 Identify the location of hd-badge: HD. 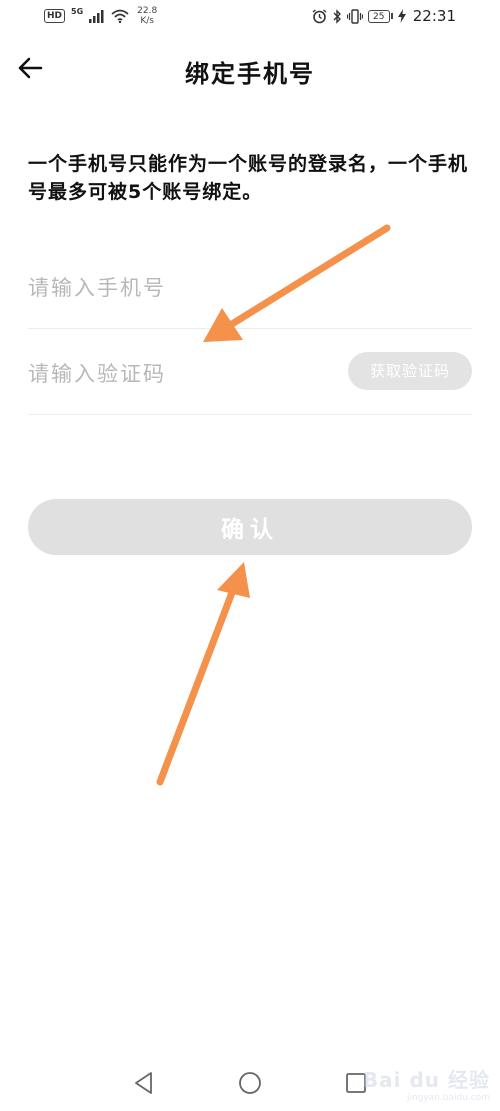
(55, 16).